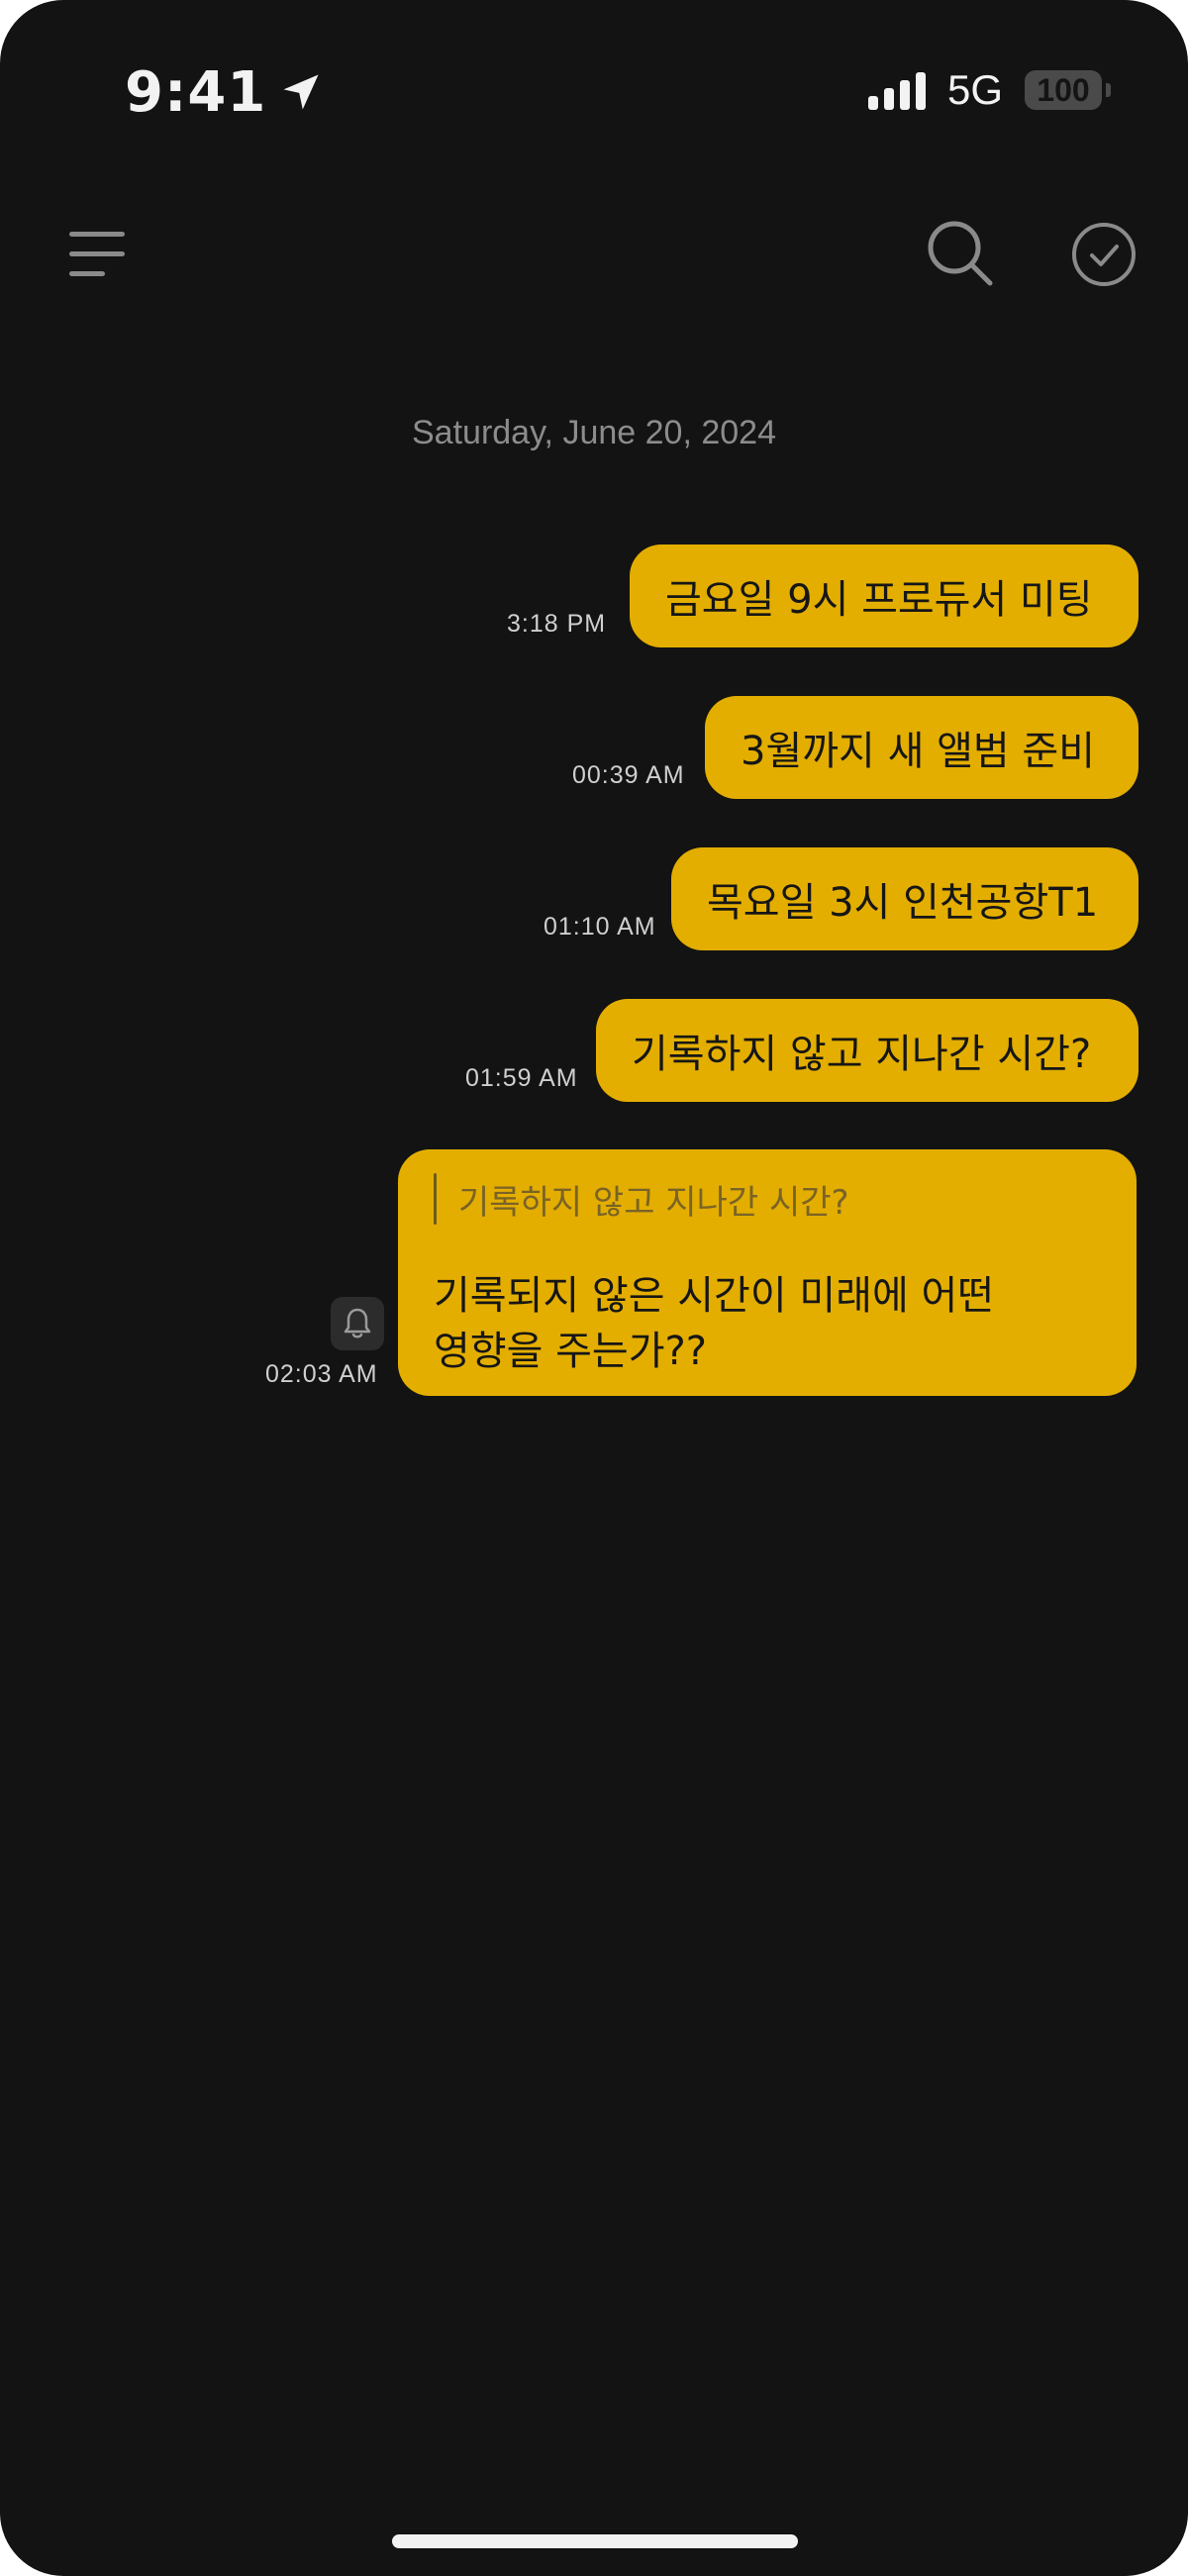 The width and height of the screenshot is (1188, 2576). What do you see at coordinates (436, 1199) in the screenshot?
I see `quote-bar` at bounding box center [436, 1199].